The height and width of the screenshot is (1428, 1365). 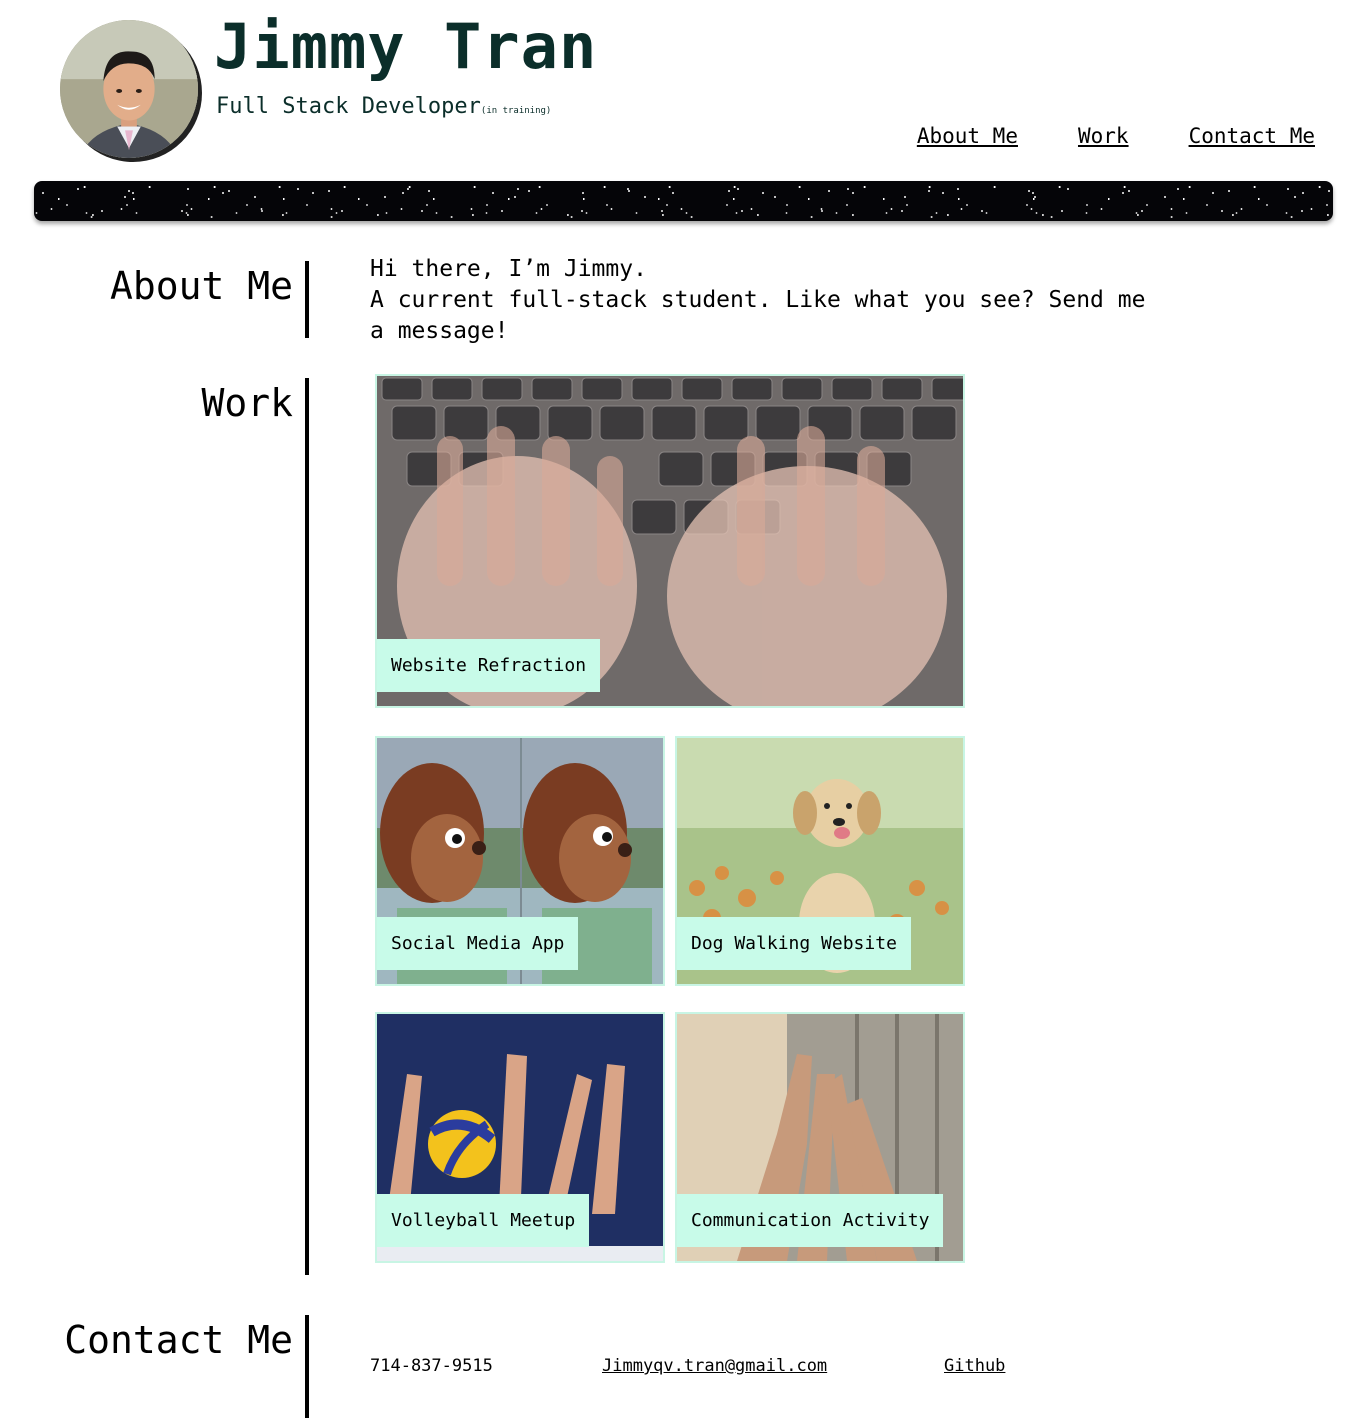 What do you see at coordinates (520, 1137) in the screenshot?
I see `project-card-volleyball-meetup: Volleyball Meetup` at bounding box center [520, 1137].